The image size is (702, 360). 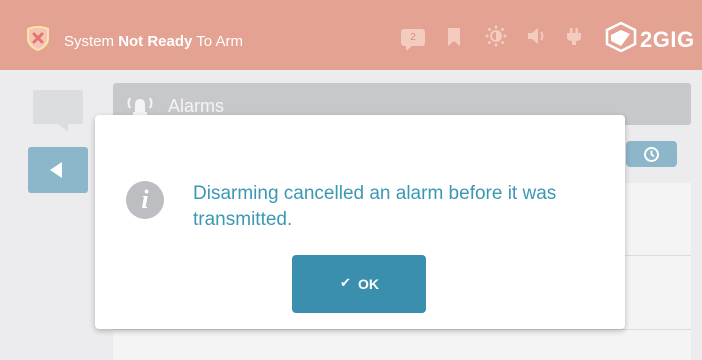 What do you see at coordinates (140, 106) in the screenshot?
I see `siren-icon` at bounding box center [140, 106].